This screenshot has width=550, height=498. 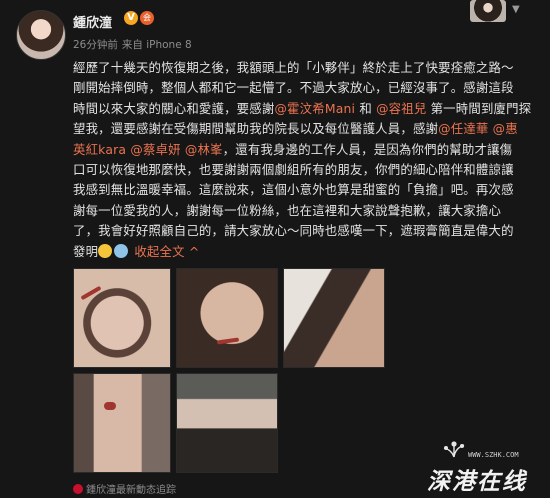 I want to click on post-line: 我感到無比溫暖幸福。這麼說來，這個小意外也算是甜蜜的「負擔」吧。再次感, so click(x=293, y=190).